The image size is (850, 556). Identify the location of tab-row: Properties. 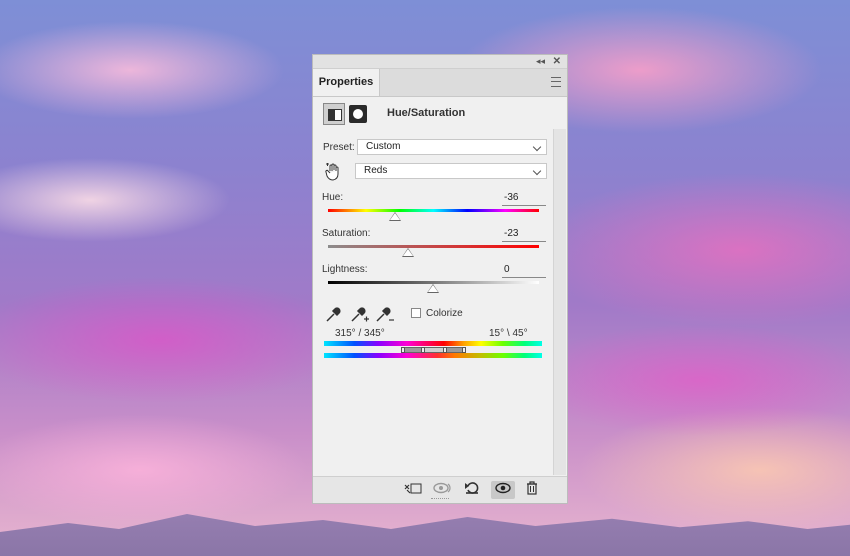
(440, 83).